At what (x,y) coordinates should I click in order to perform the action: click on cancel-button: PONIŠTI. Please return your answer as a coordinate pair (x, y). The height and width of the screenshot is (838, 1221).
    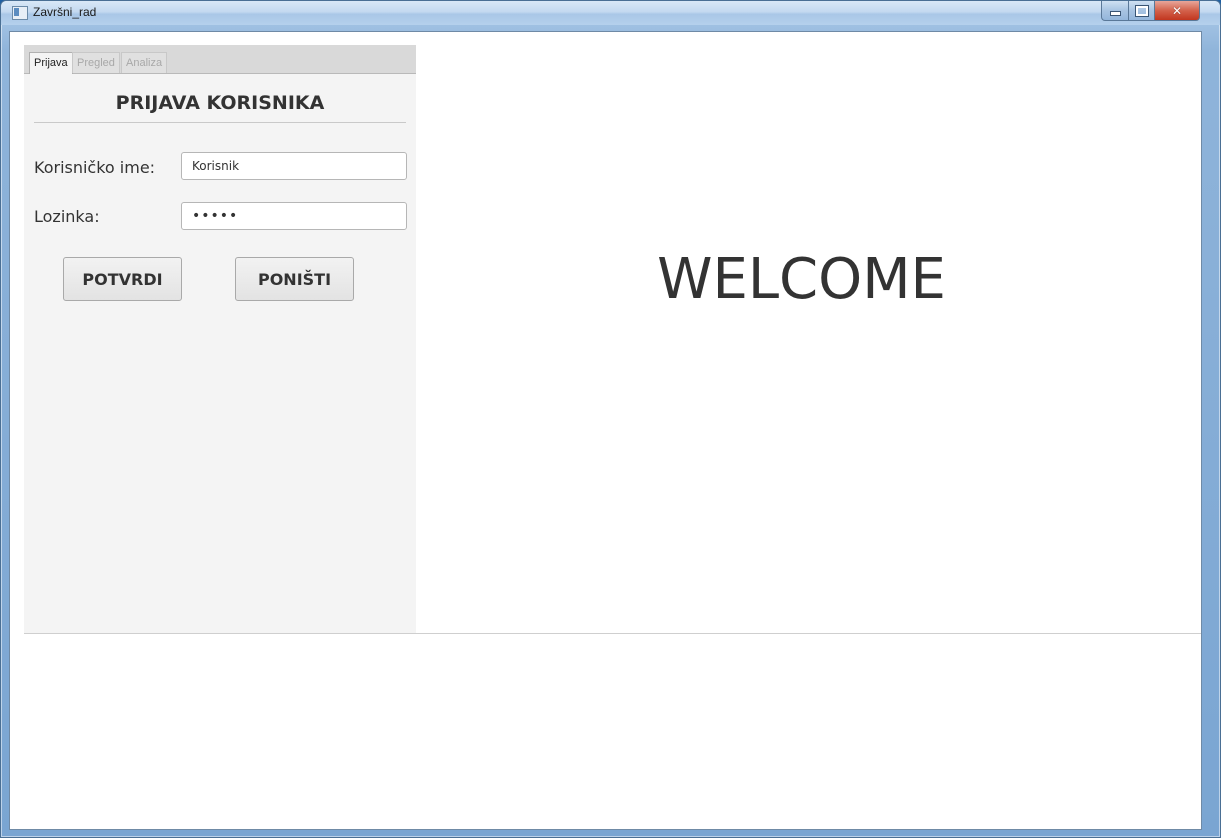
    Looking at the image, I should click on (294, 279).